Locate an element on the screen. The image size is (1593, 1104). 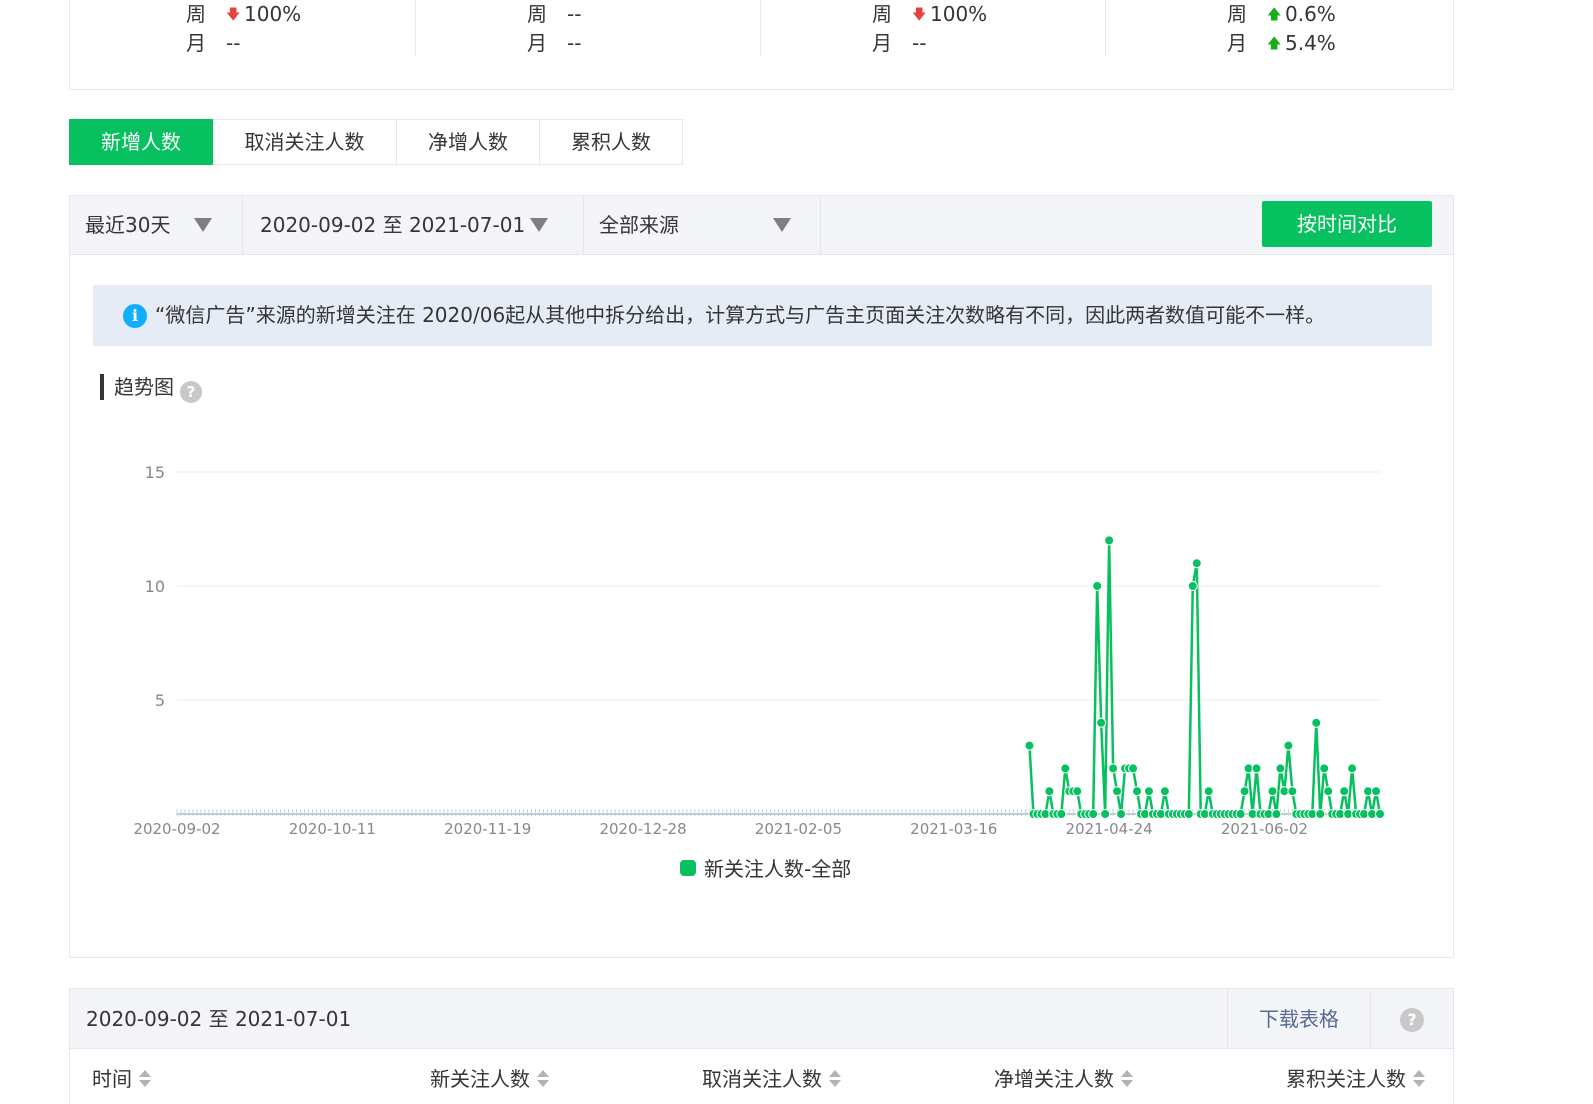
chart-series is located at coordinates (1204, 677).